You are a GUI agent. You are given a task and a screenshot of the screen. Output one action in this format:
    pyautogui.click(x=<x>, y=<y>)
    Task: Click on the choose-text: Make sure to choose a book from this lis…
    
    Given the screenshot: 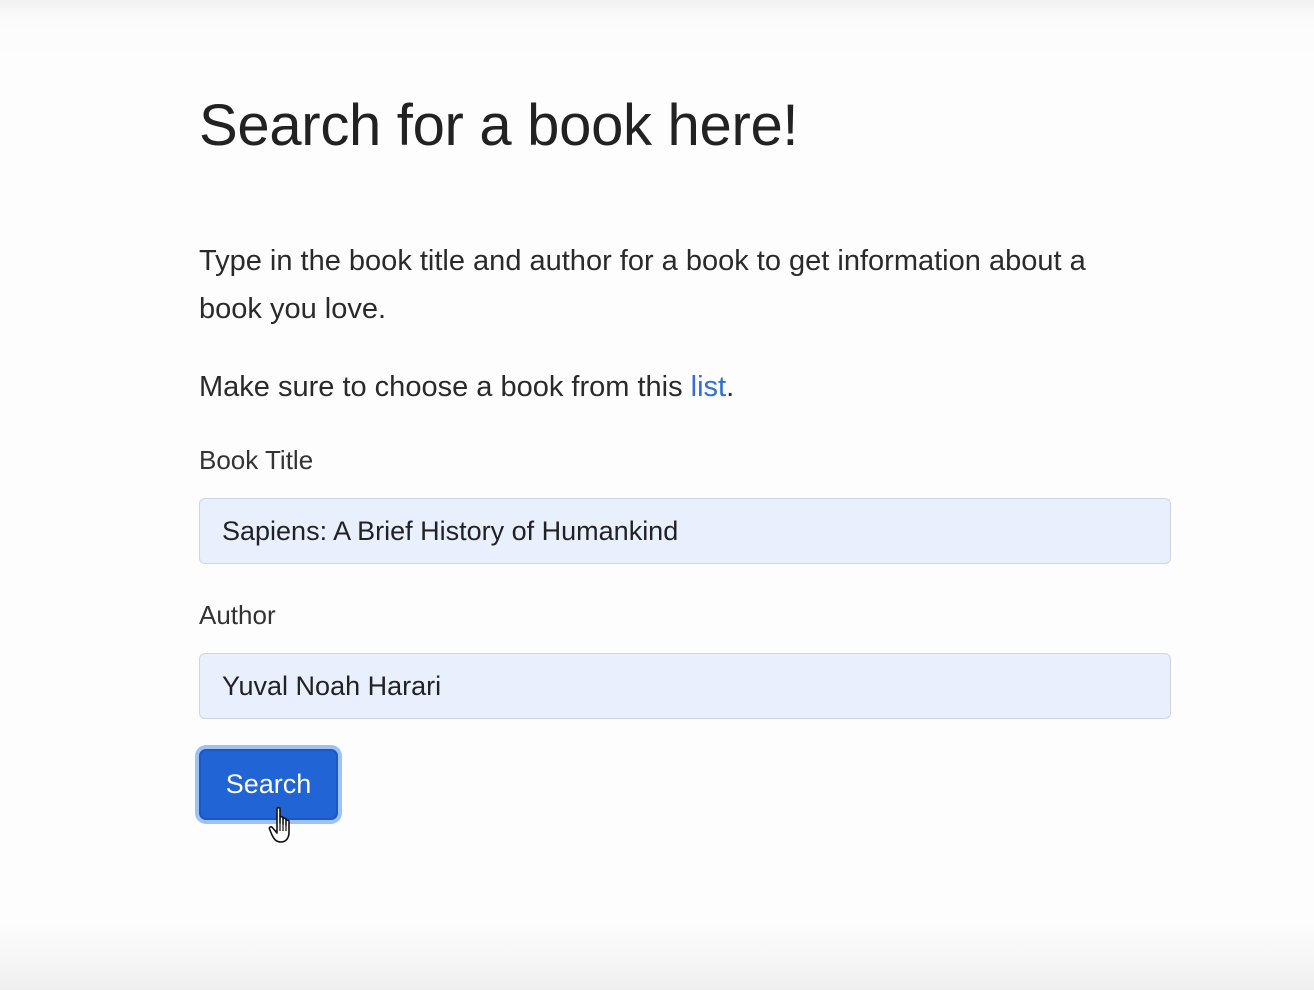 What is the action you would take?
    pyautogui.click(x=466, y=387)
    